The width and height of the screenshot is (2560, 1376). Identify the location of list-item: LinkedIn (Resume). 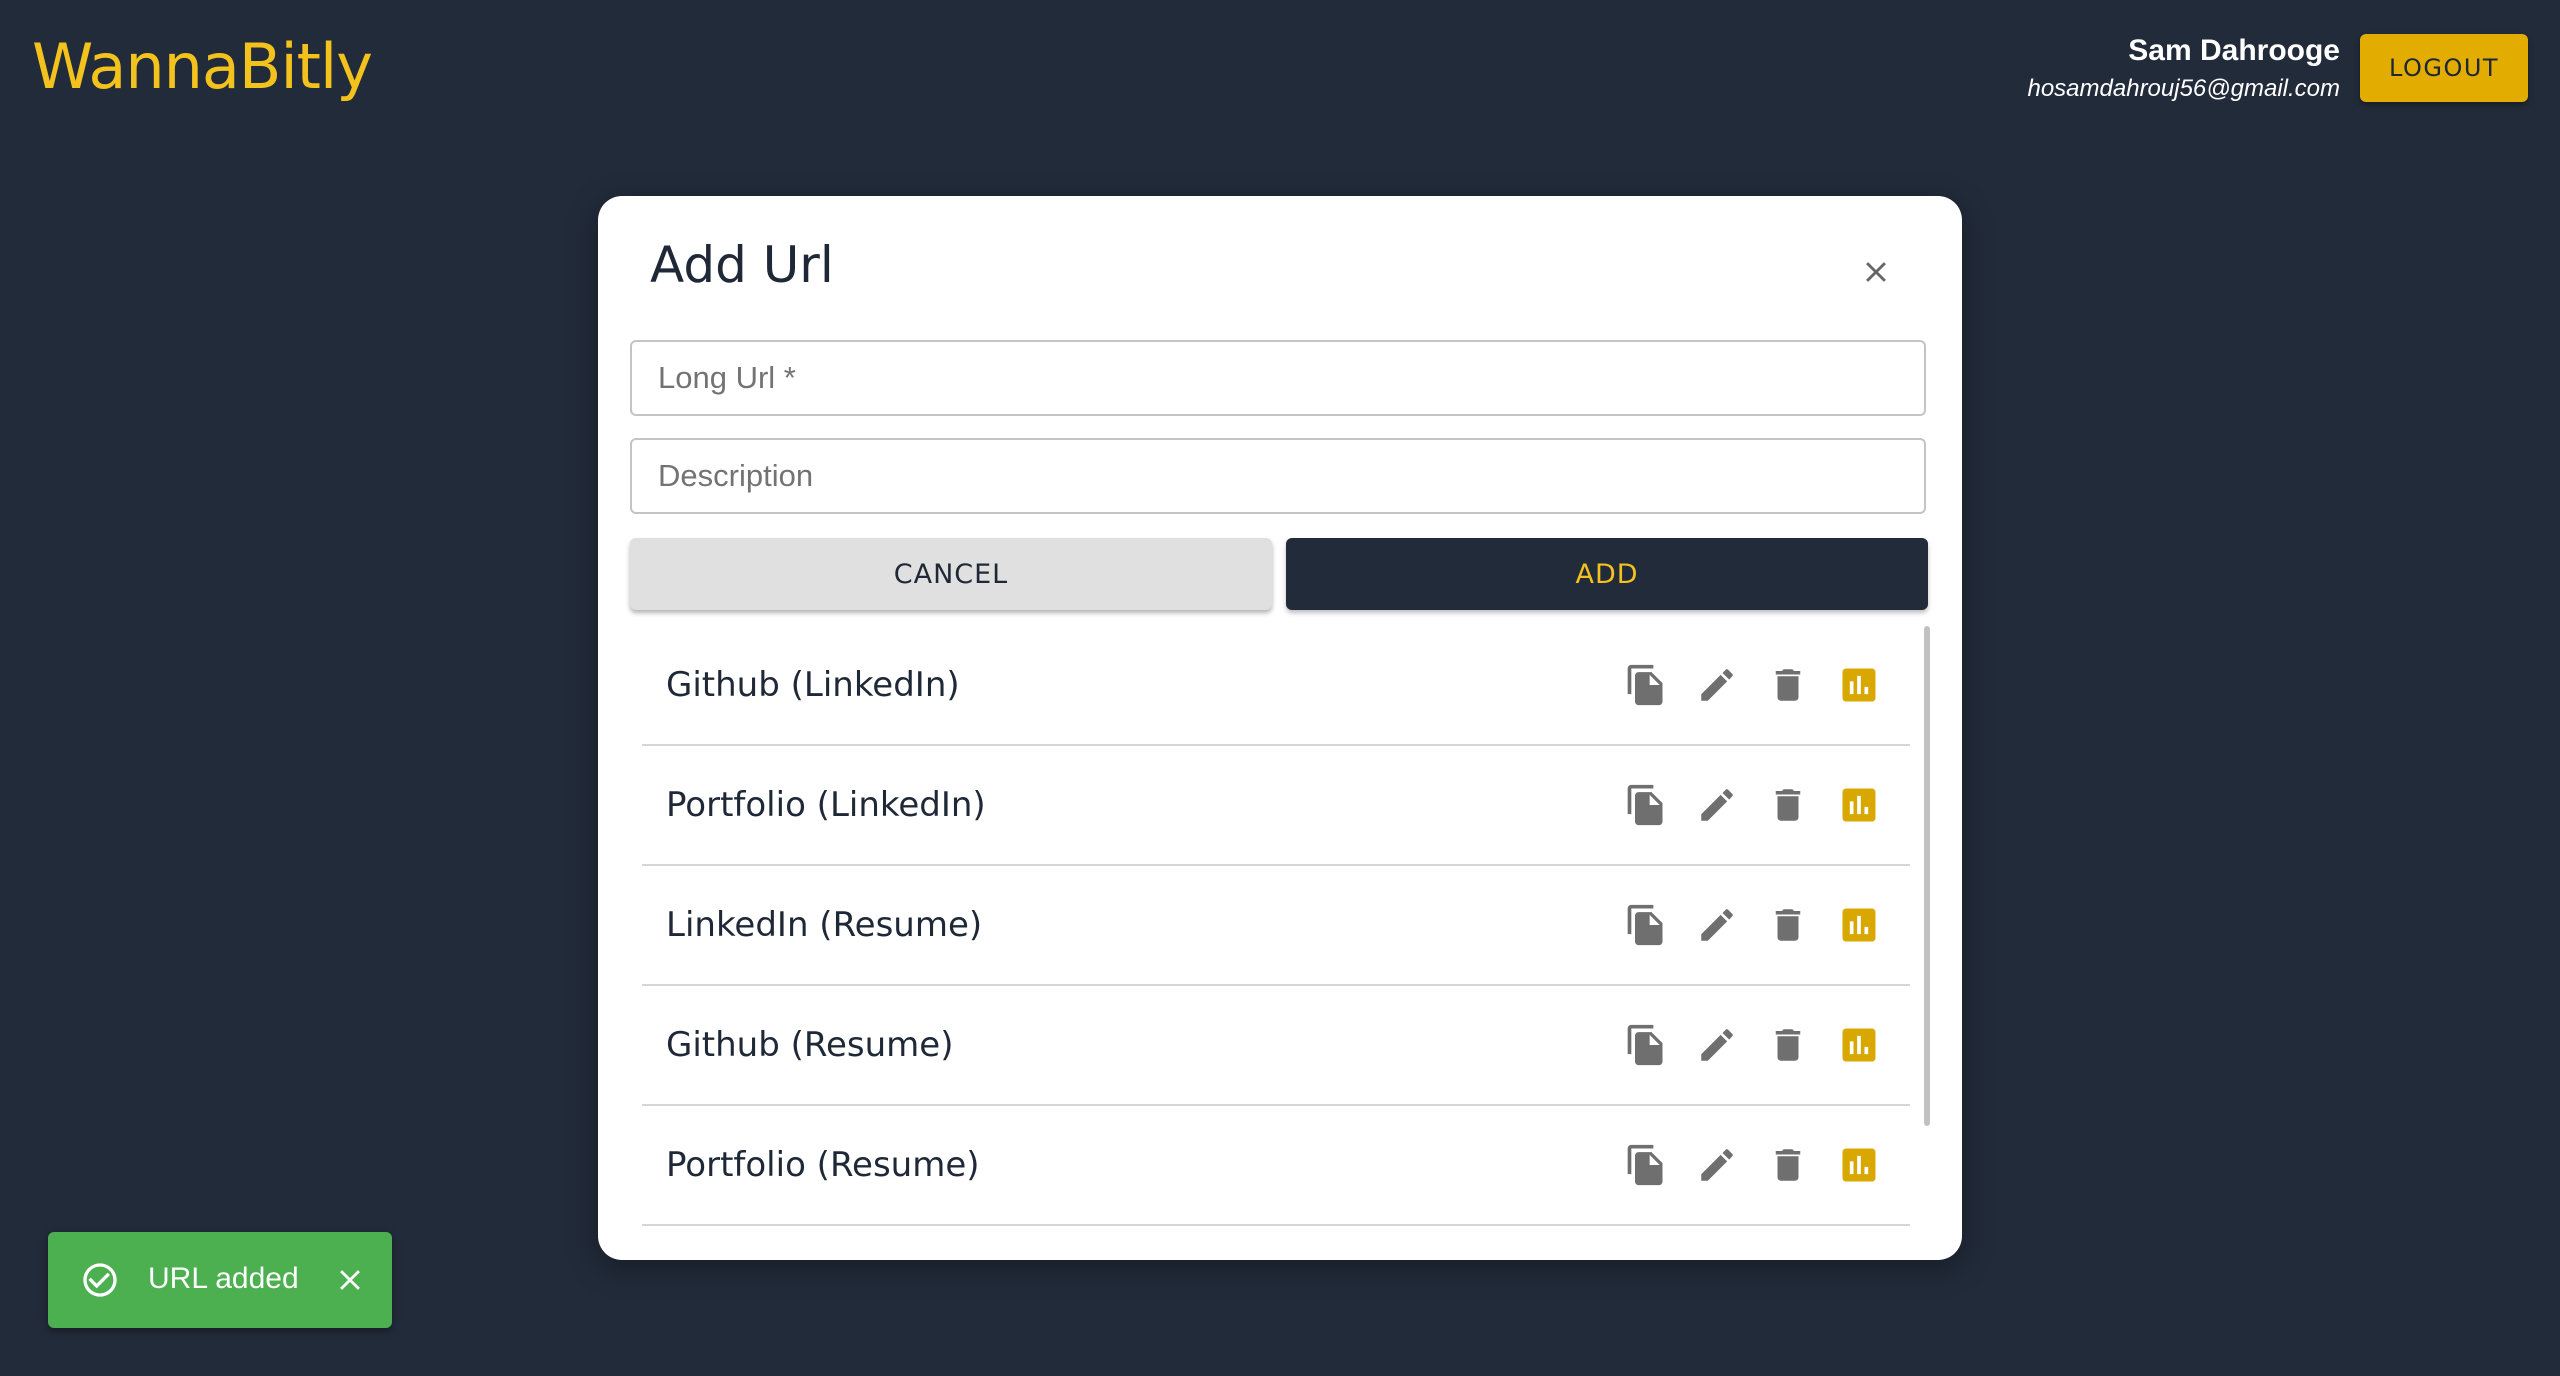
(1276, 926).